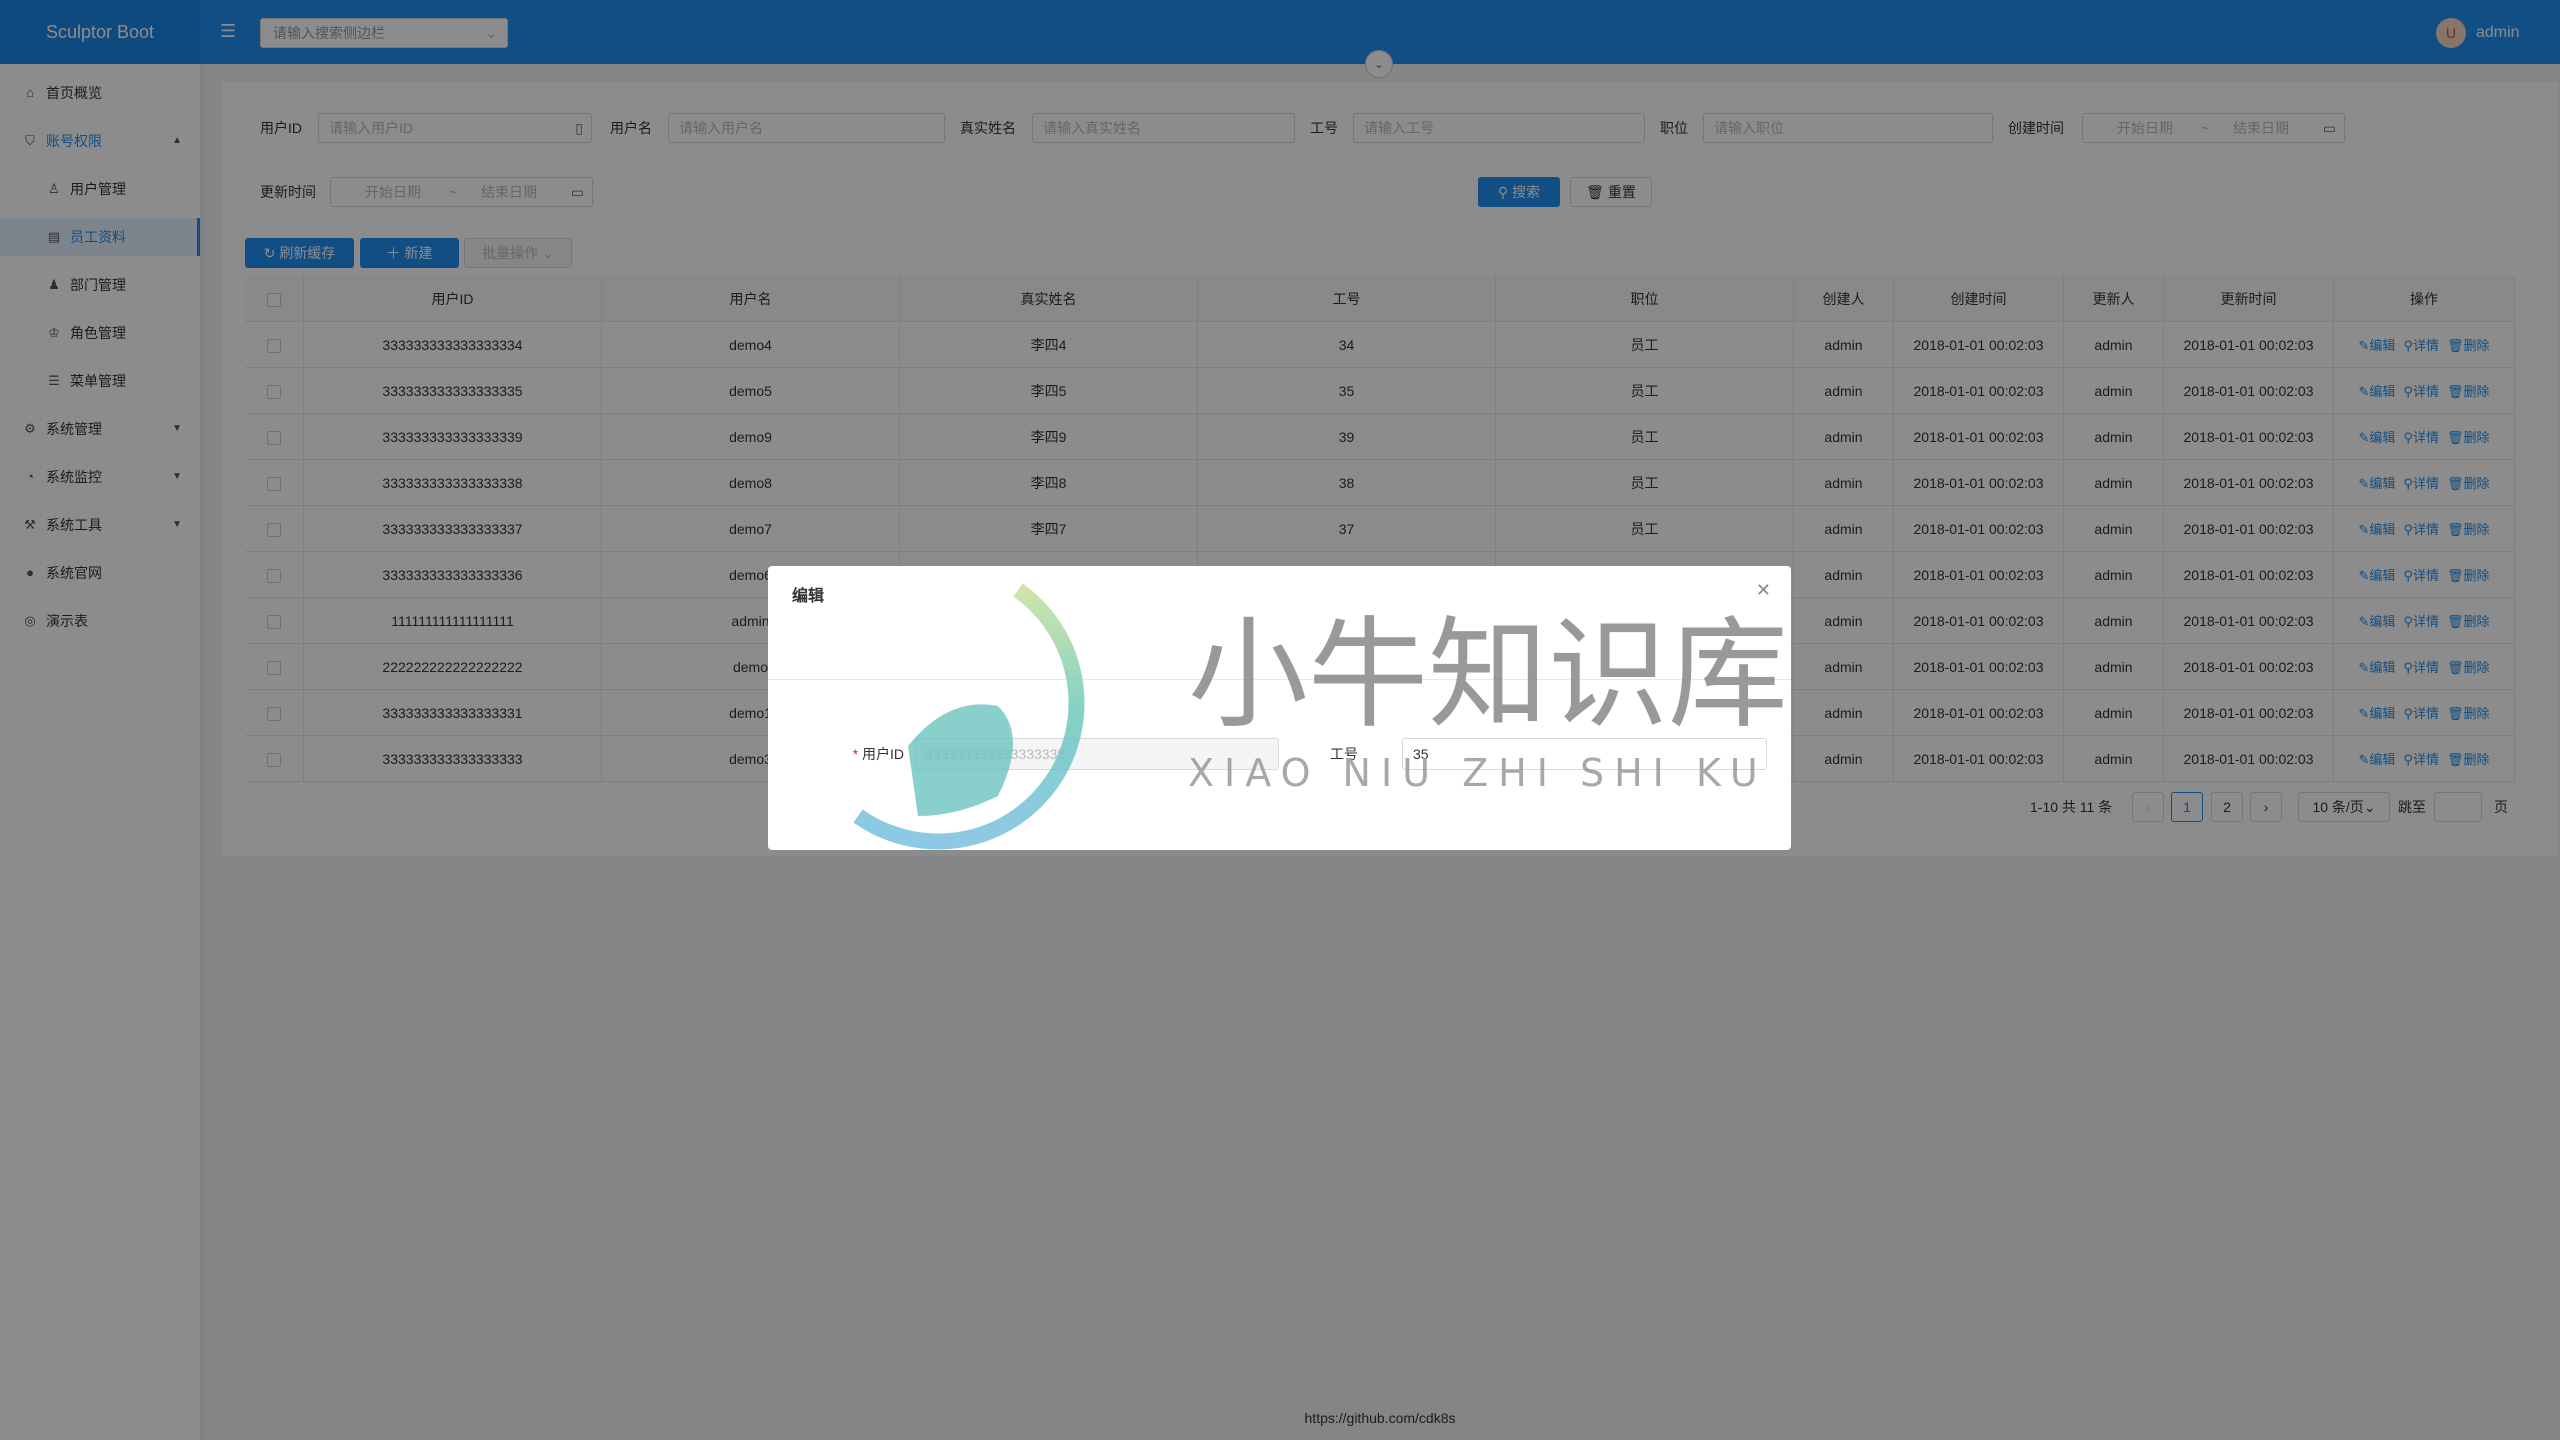  I want to click on job-no-label: 工号, so click(1344, 754).